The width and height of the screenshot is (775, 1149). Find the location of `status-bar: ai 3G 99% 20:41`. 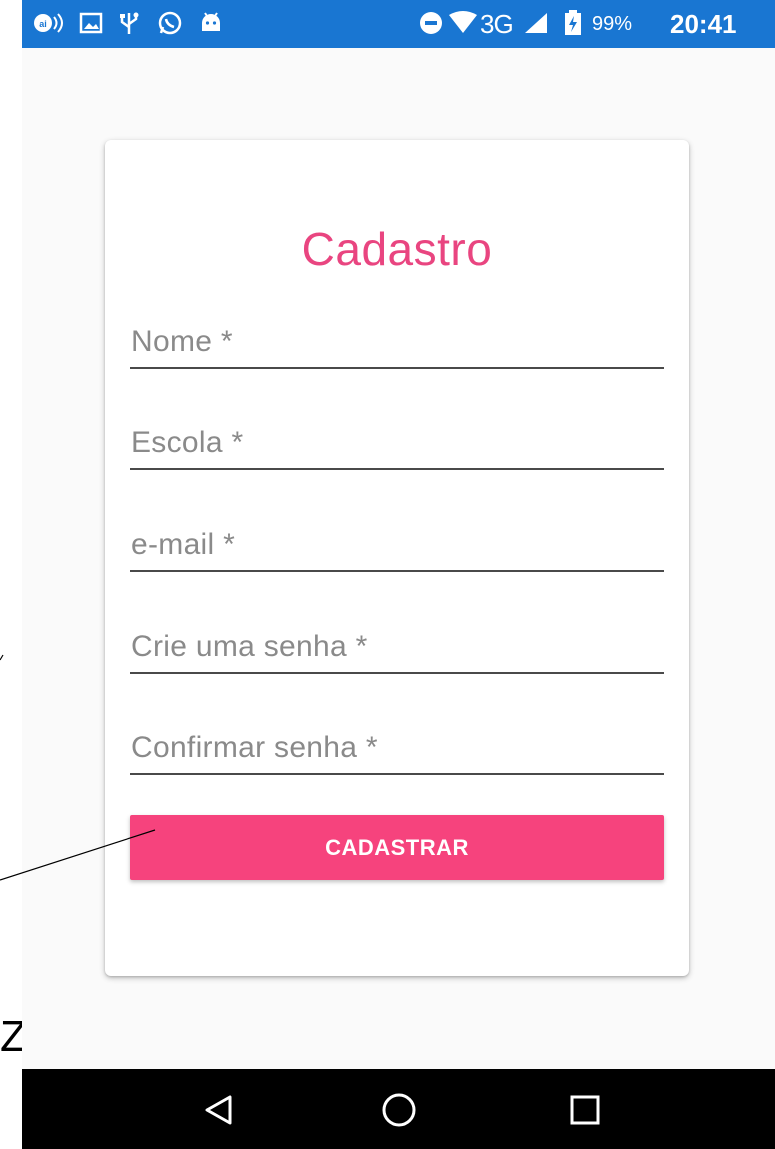

status-bar: ai 3G 99% 20:41 is located at coordinates (398, 24).